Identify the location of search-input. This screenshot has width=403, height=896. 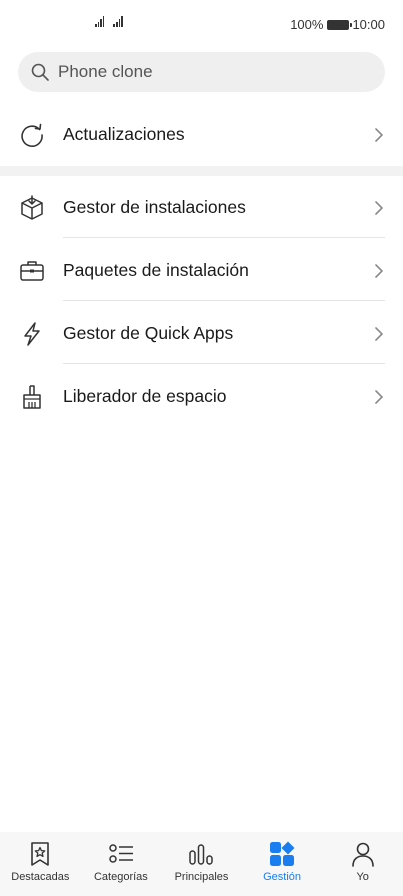
(208, 72).